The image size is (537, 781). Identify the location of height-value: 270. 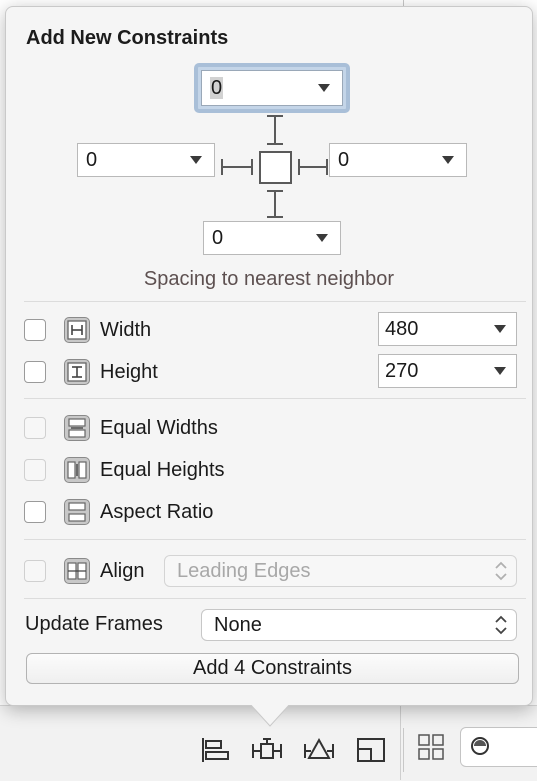
(402, 370).